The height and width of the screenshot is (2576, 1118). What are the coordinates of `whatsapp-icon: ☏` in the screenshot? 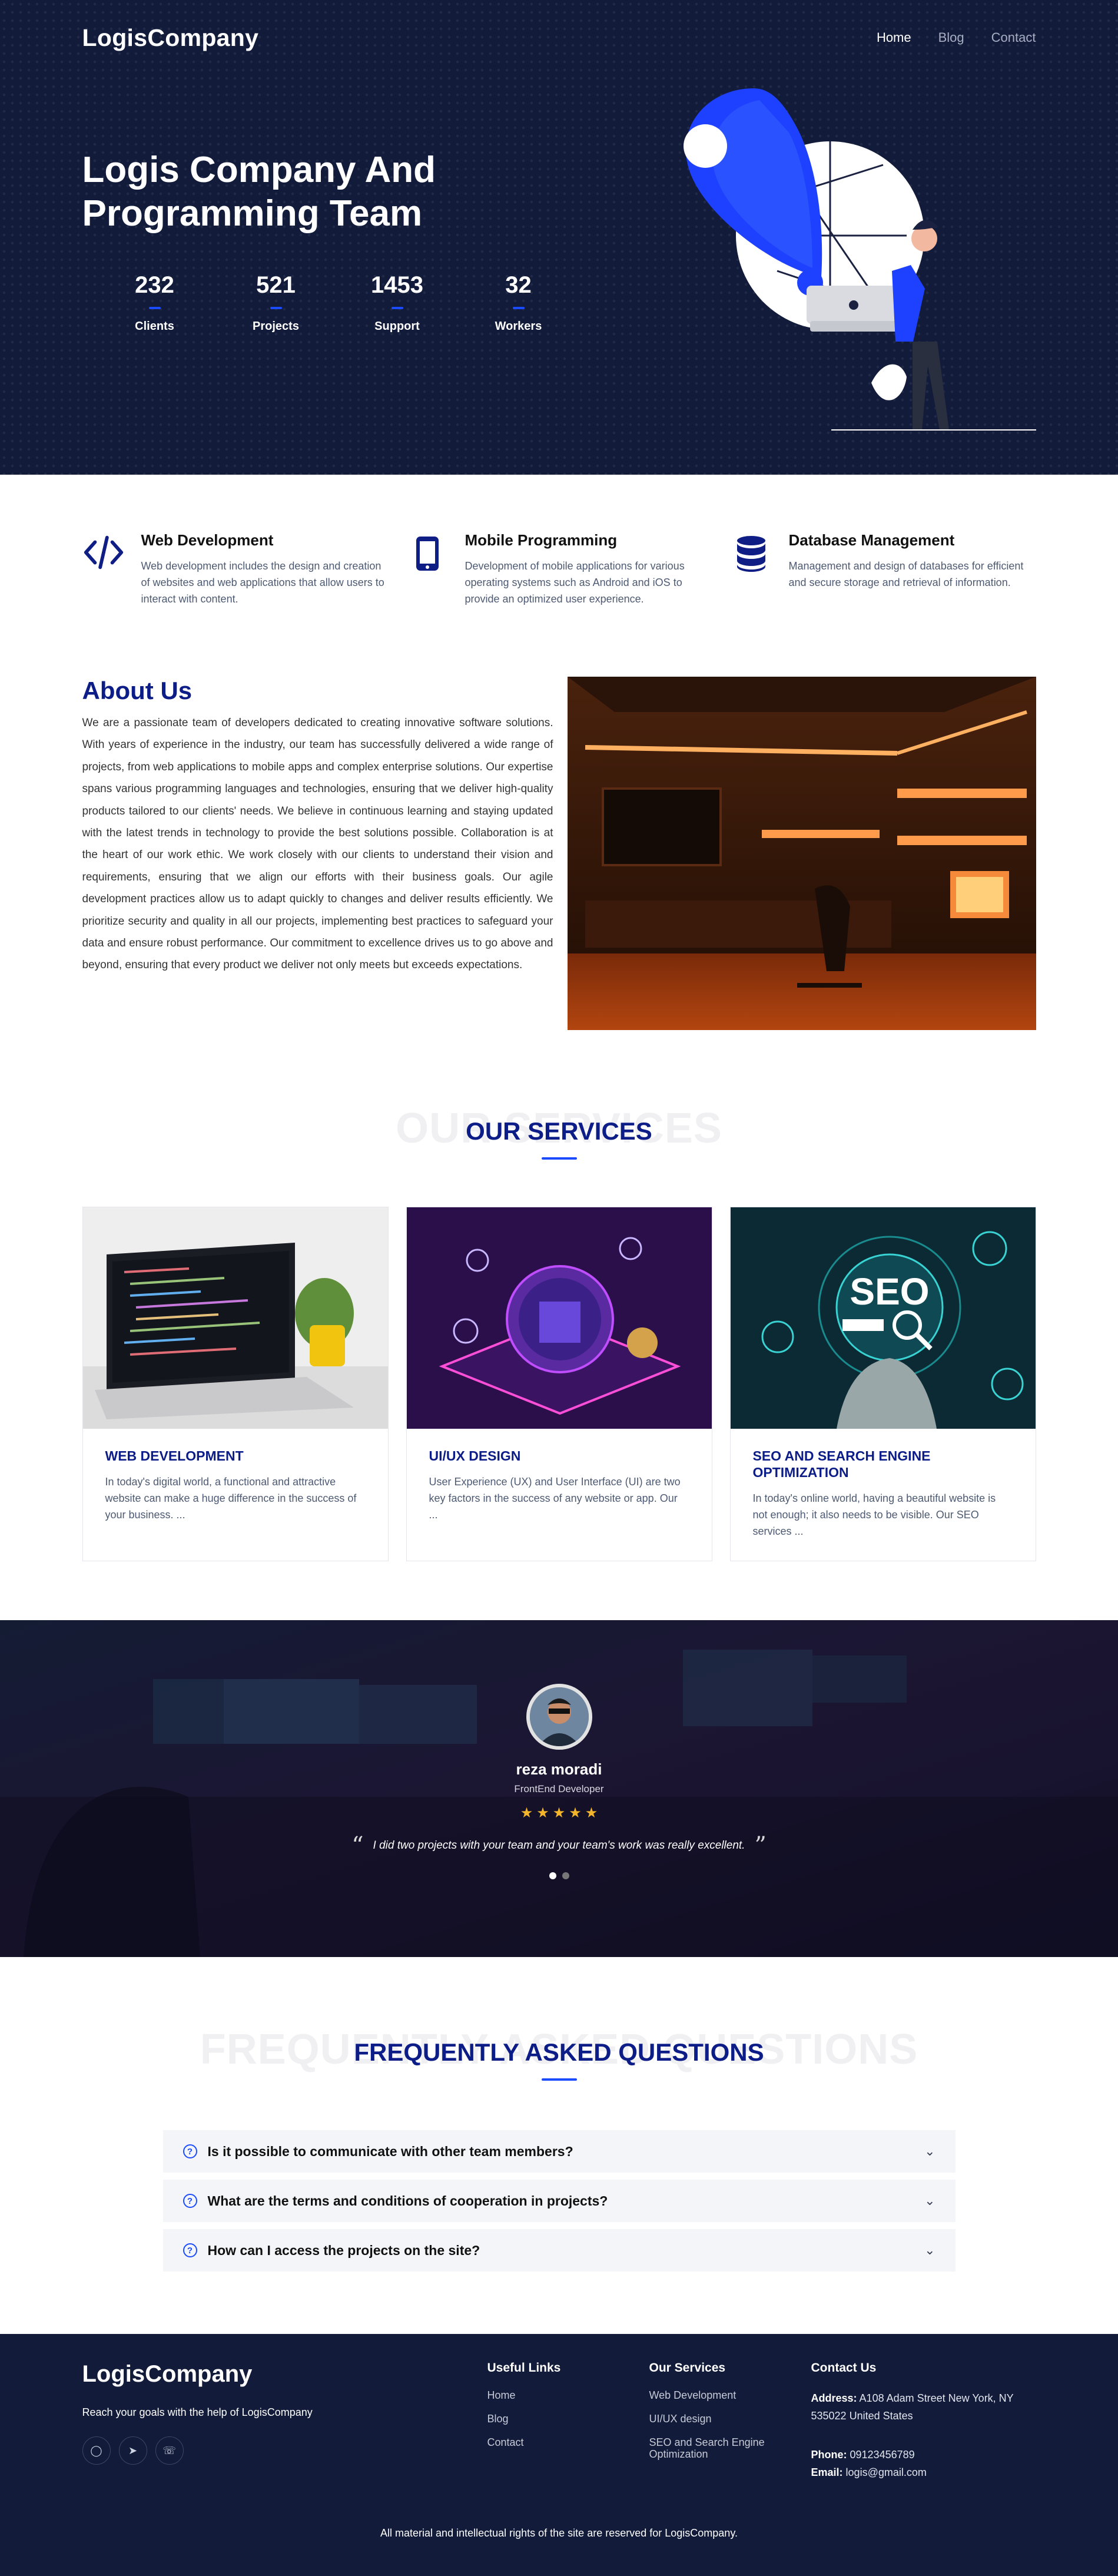 It's located at (169, 2450).